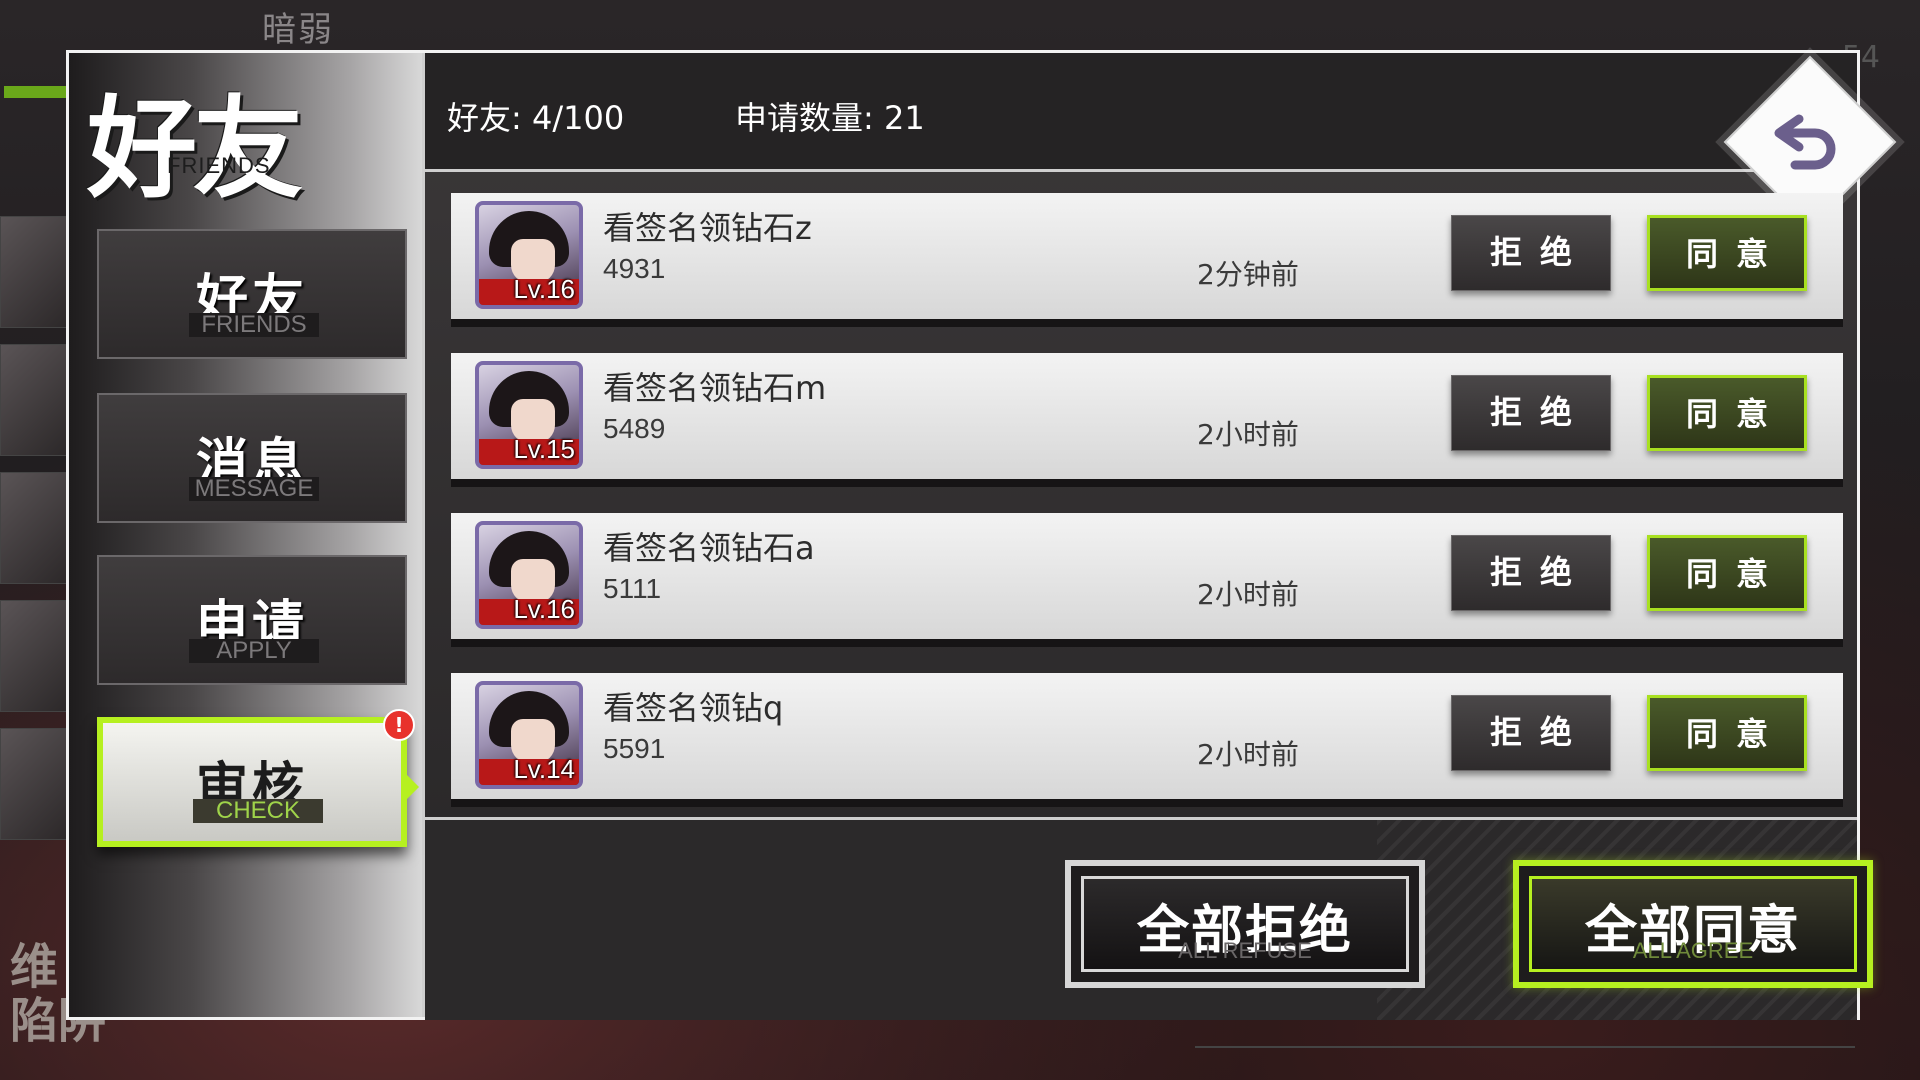 This screenshot has height=1080, width=1920. Describe the element at coordinates (195, 148) in the screenshot. I see `page-title: 好友` at that location.